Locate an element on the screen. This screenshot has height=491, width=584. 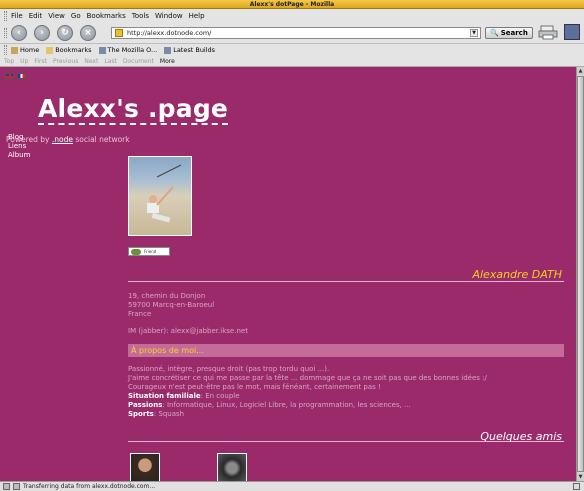
print-icon is located at coordinates (548, 32).